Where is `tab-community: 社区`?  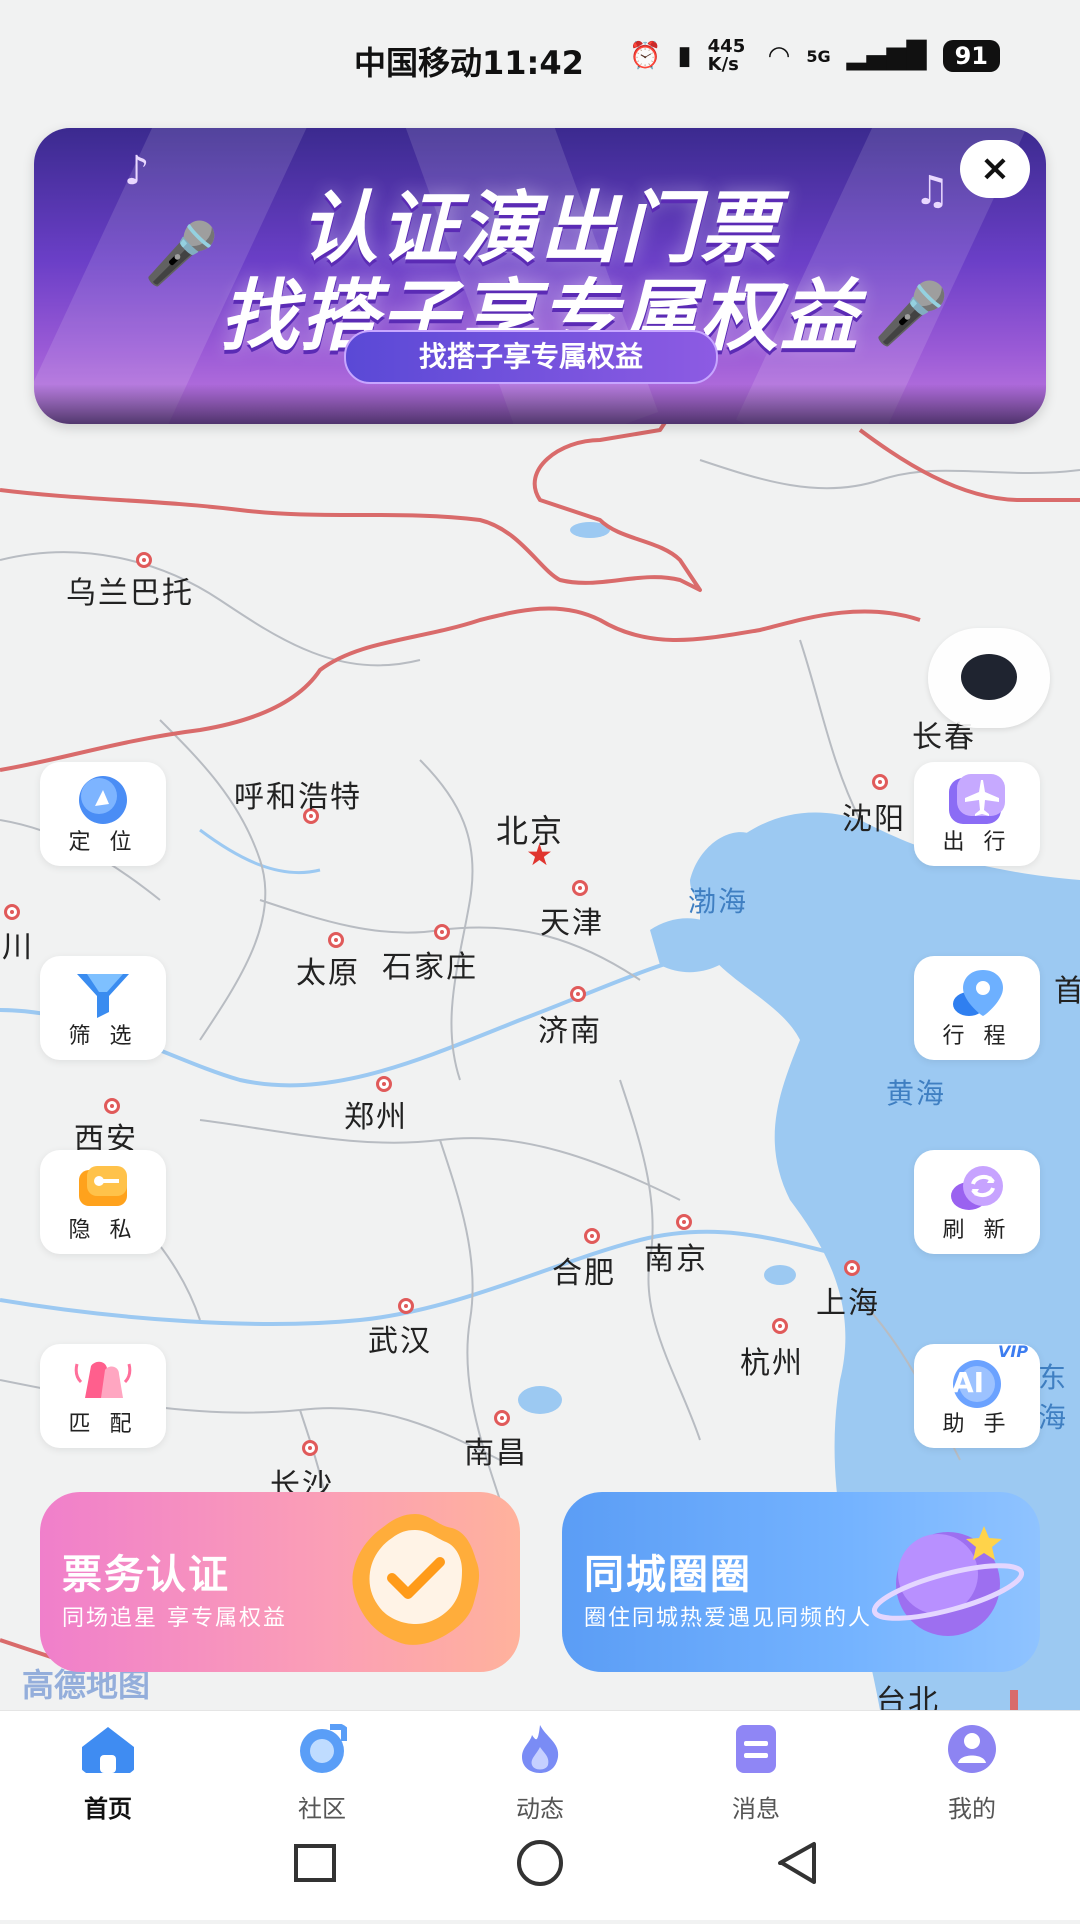 tab-community: 社区 is located at coordinates (322, 1773).